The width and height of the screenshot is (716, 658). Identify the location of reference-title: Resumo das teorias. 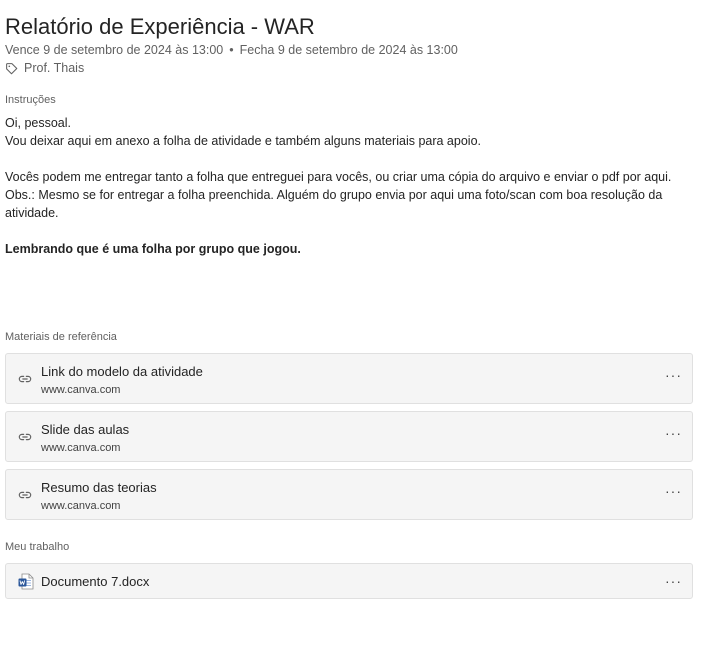
(99, 487).